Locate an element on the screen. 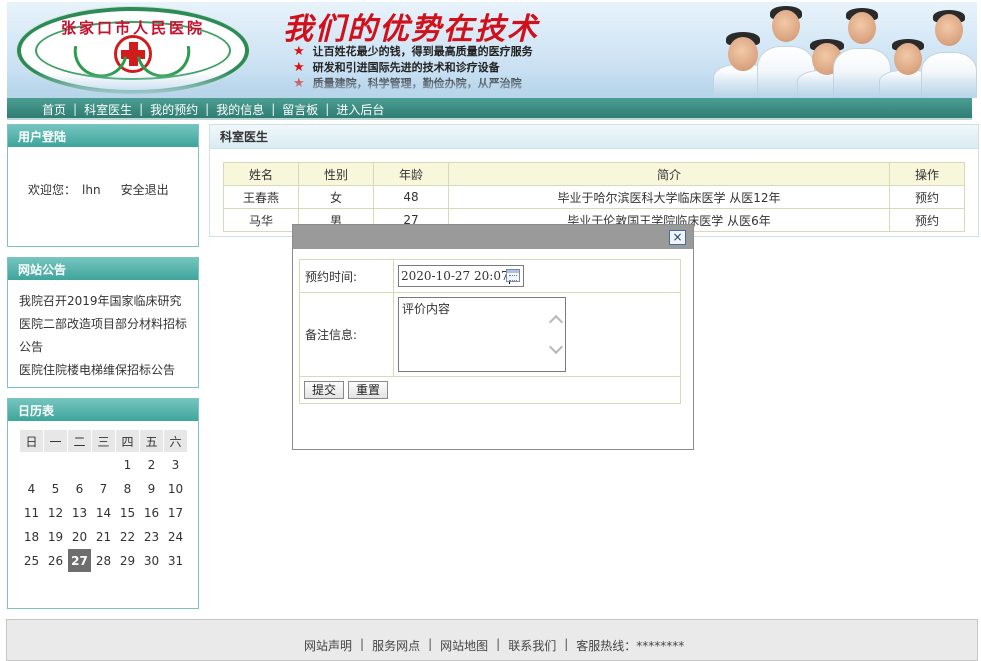  note-textarea: 评价内容 is located at coordinates (482, 334).